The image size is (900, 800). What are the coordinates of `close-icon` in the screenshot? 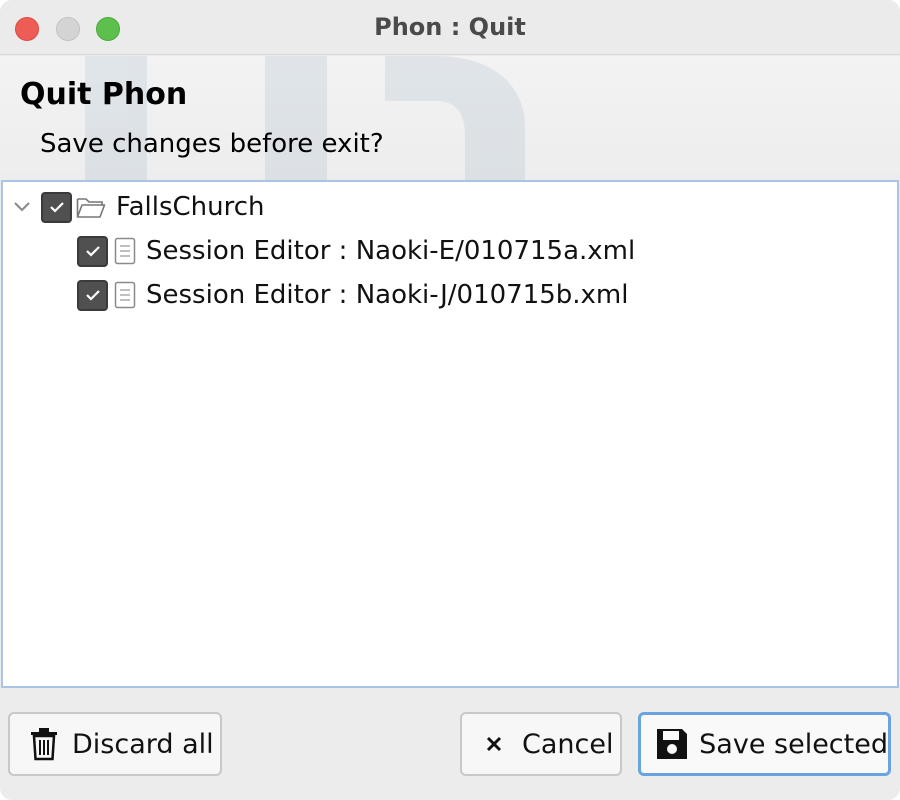 It's located at (494, 744).